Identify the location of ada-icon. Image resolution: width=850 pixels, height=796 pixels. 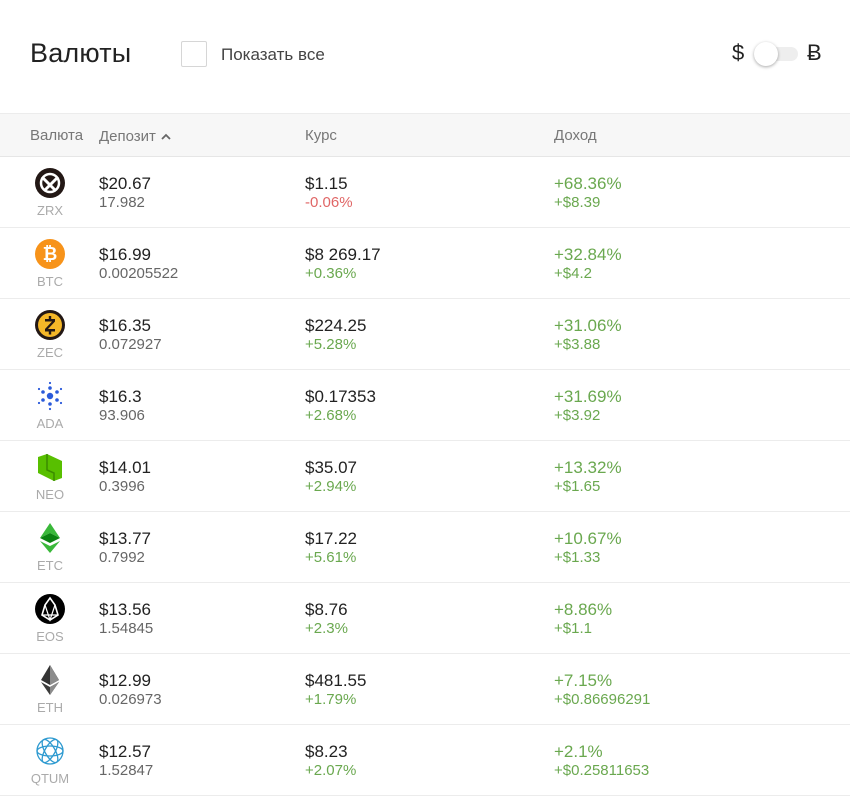
(50, 396).